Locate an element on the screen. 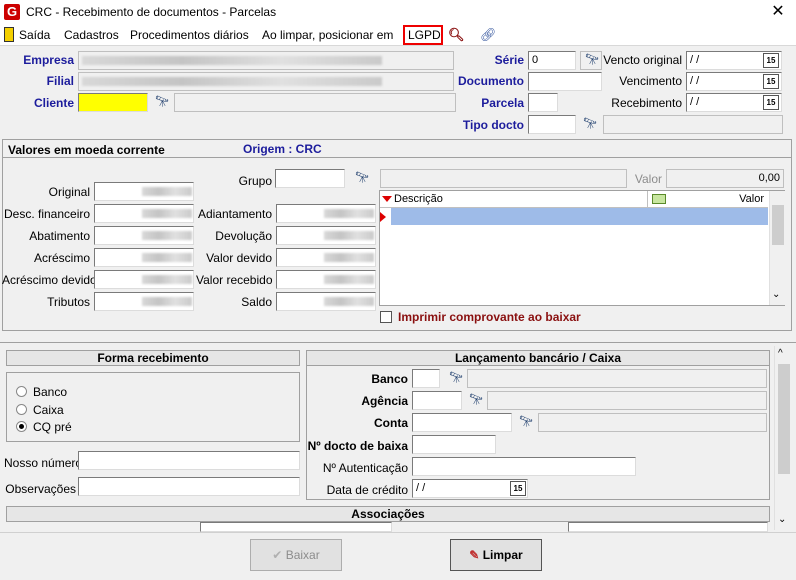  nosso-numero-field is located at coordinates (189, 460).